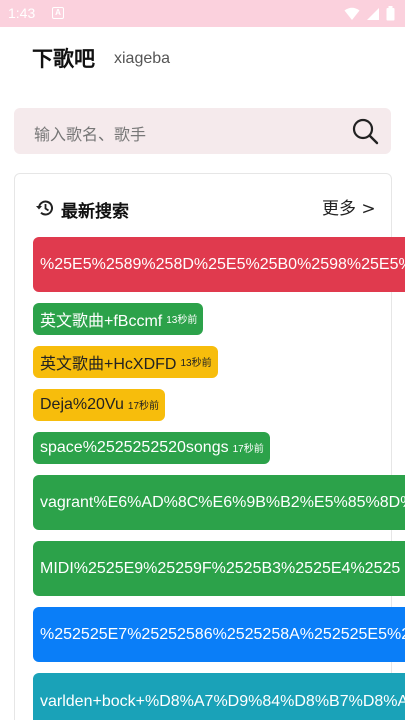  I want to click on search-tag: %252525E7%25252586%2525258A%252525E5%25, so click(219, 634).